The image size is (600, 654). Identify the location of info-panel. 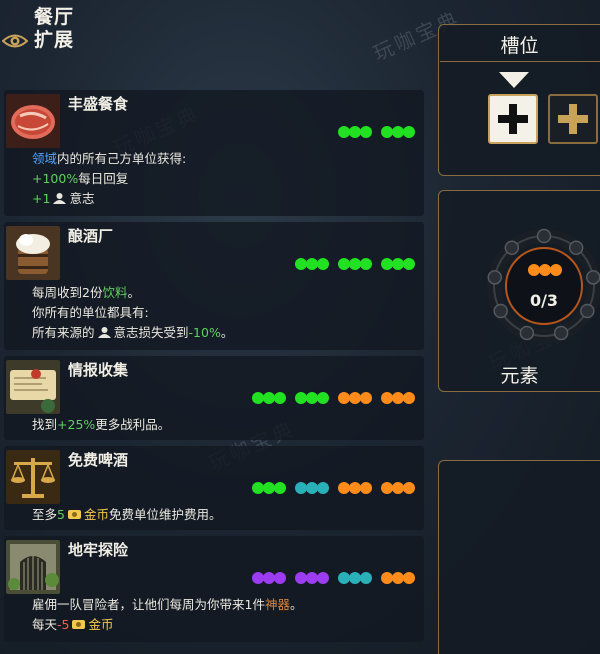
(519, 557).